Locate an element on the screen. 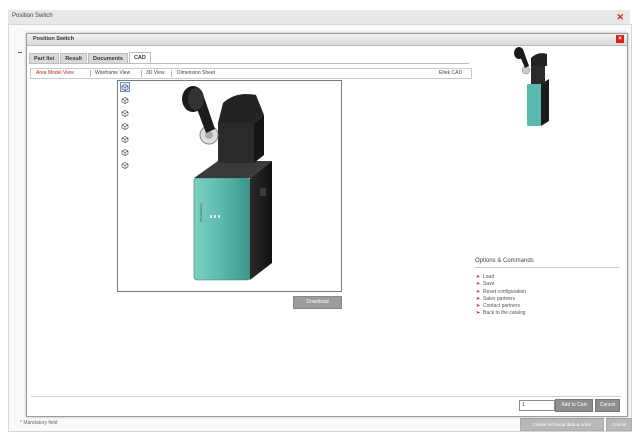  dialog-title: Position Switch is located at coordinates (53, 39).